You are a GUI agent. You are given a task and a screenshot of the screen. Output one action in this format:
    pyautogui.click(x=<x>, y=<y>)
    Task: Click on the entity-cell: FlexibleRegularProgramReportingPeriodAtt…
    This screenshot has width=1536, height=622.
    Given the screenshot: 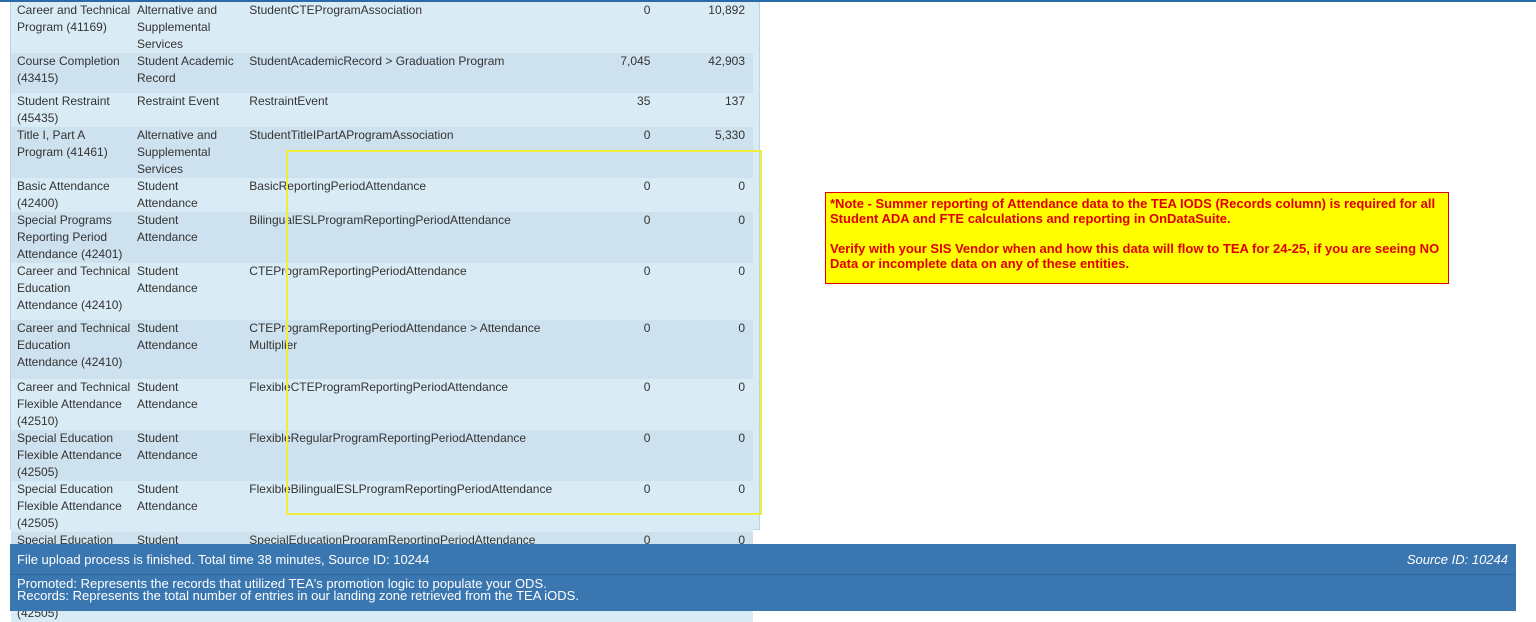 What is the action you would take?
    pyautogui.click(x=388, y=438)
    